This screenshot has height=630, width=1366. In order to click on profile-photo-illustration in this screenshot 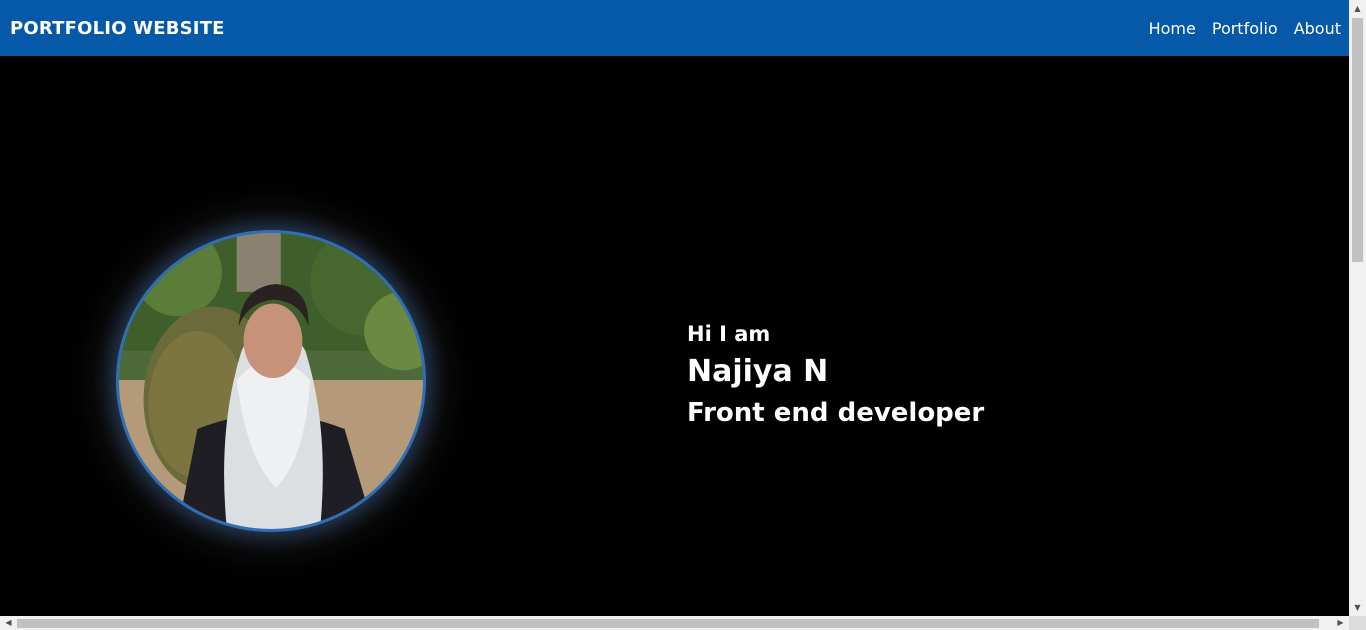, I will do `click(271, 381)`.